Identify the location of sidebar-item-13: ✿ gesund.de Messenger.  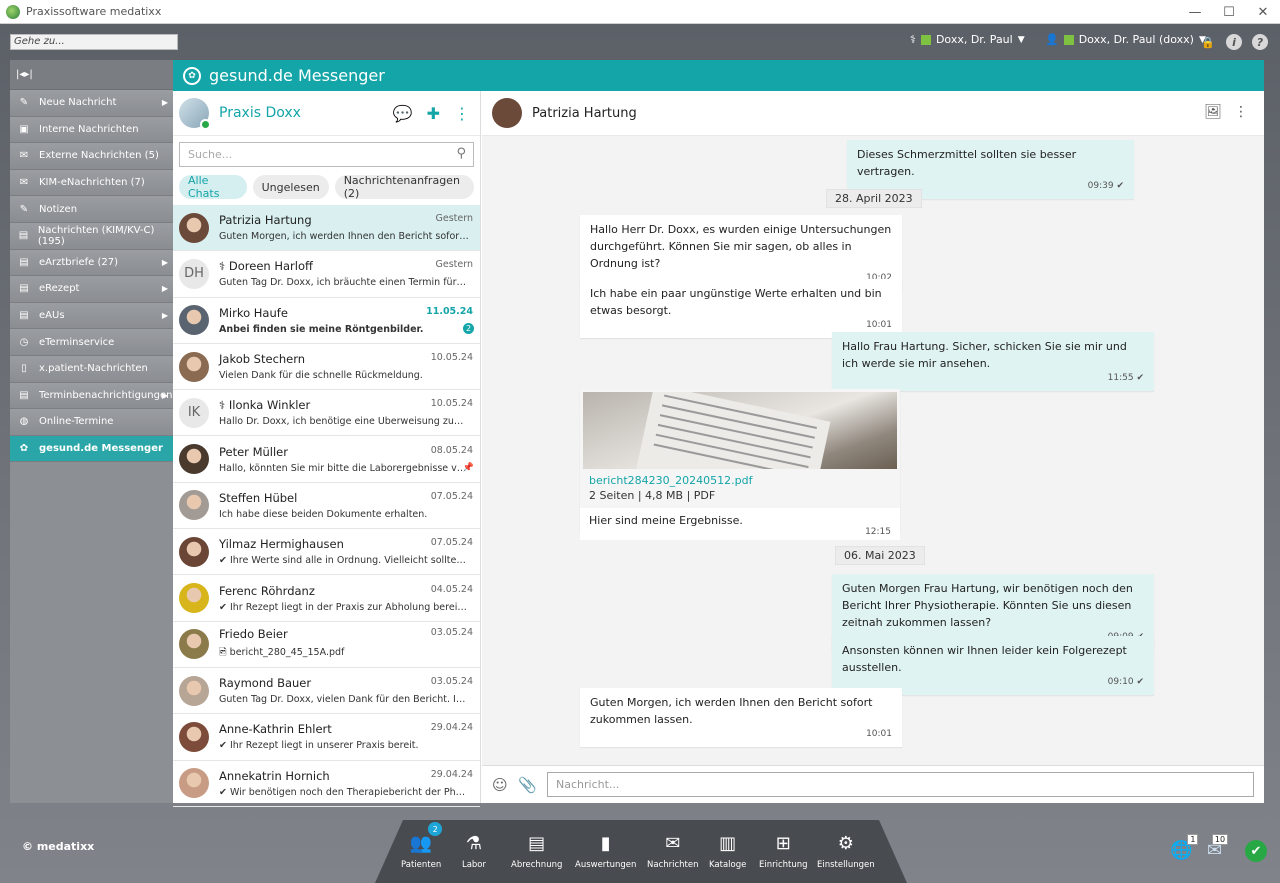
(91, 449).